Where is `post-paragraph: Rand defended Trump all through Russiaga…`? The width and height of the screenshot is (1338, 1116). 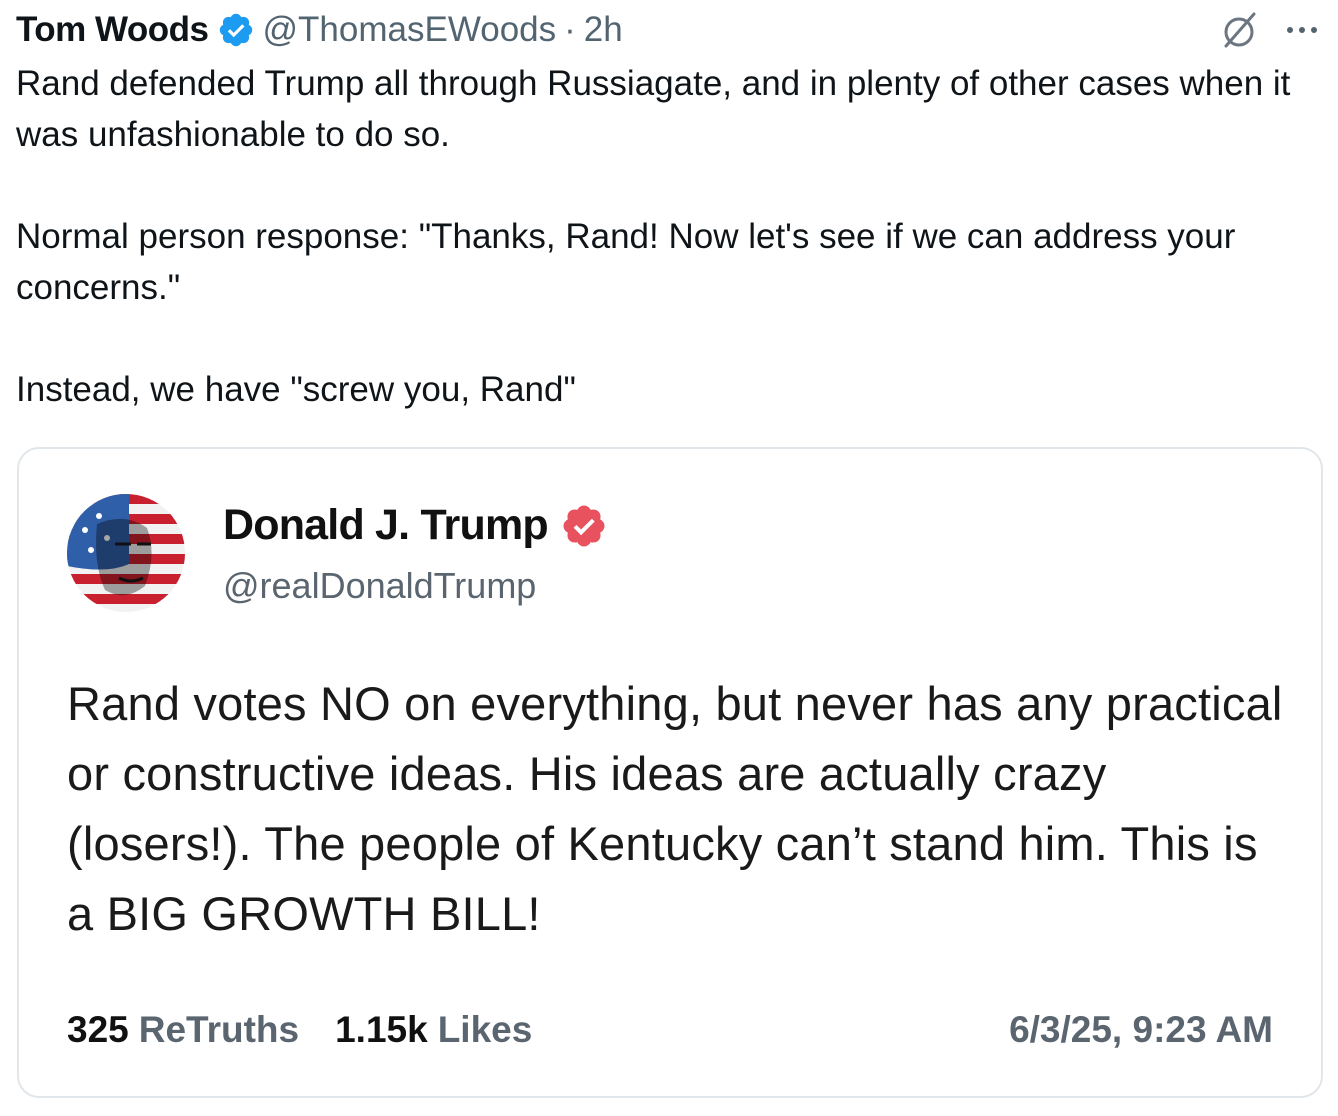
post-paragraph: Rand defended Trump all through Russiaga… is located at coordinates (653, 109).